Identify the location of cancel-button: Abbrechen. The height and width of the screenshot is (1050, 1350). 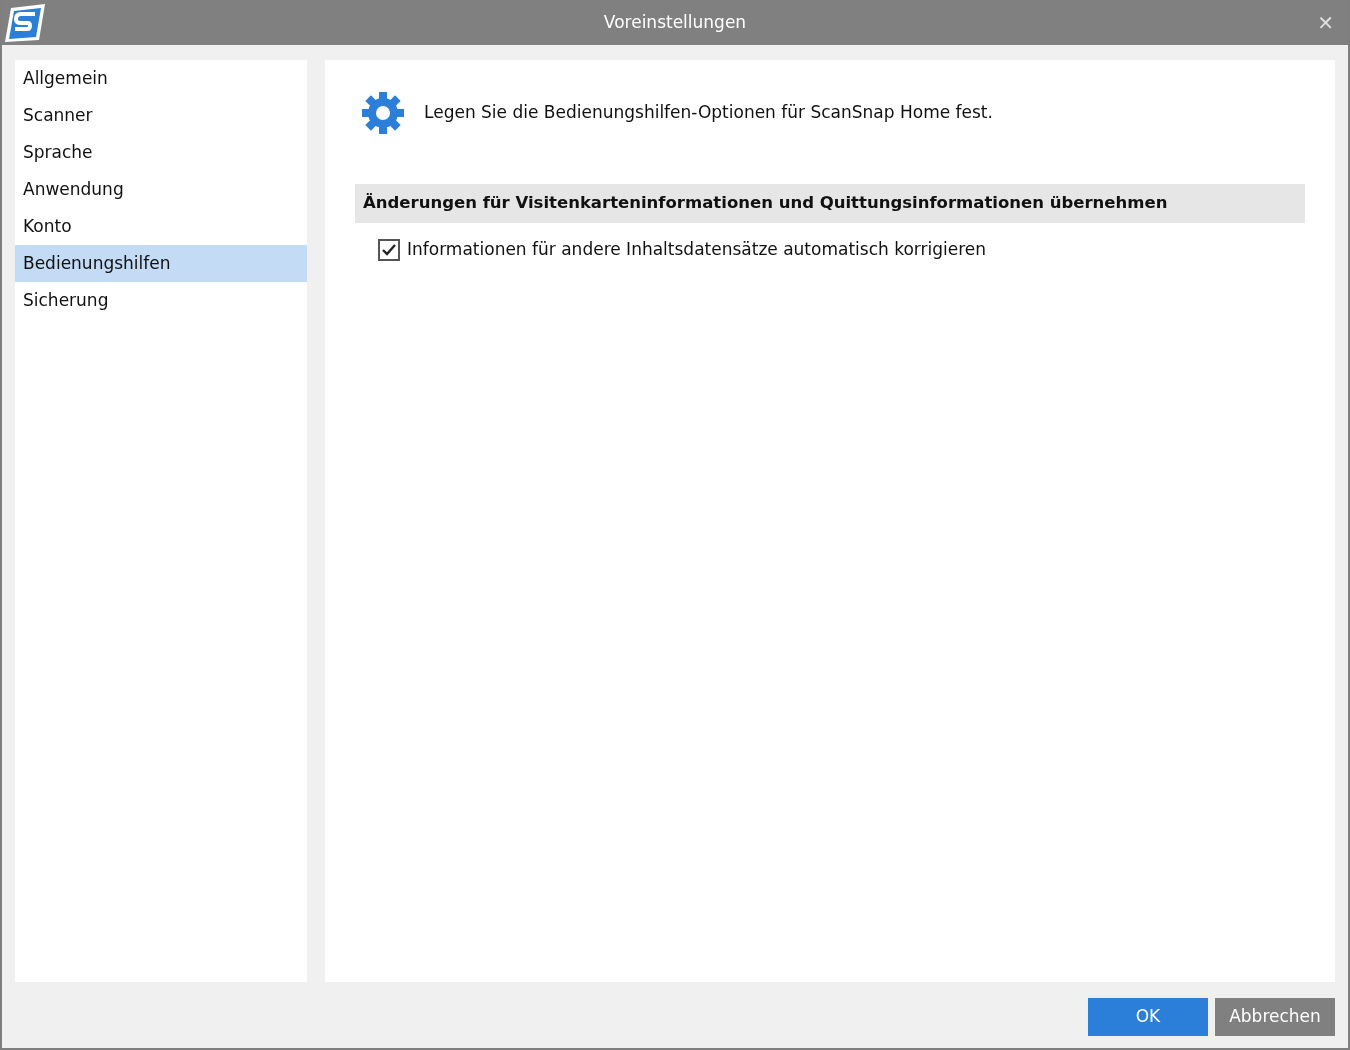
(1275, 1016).